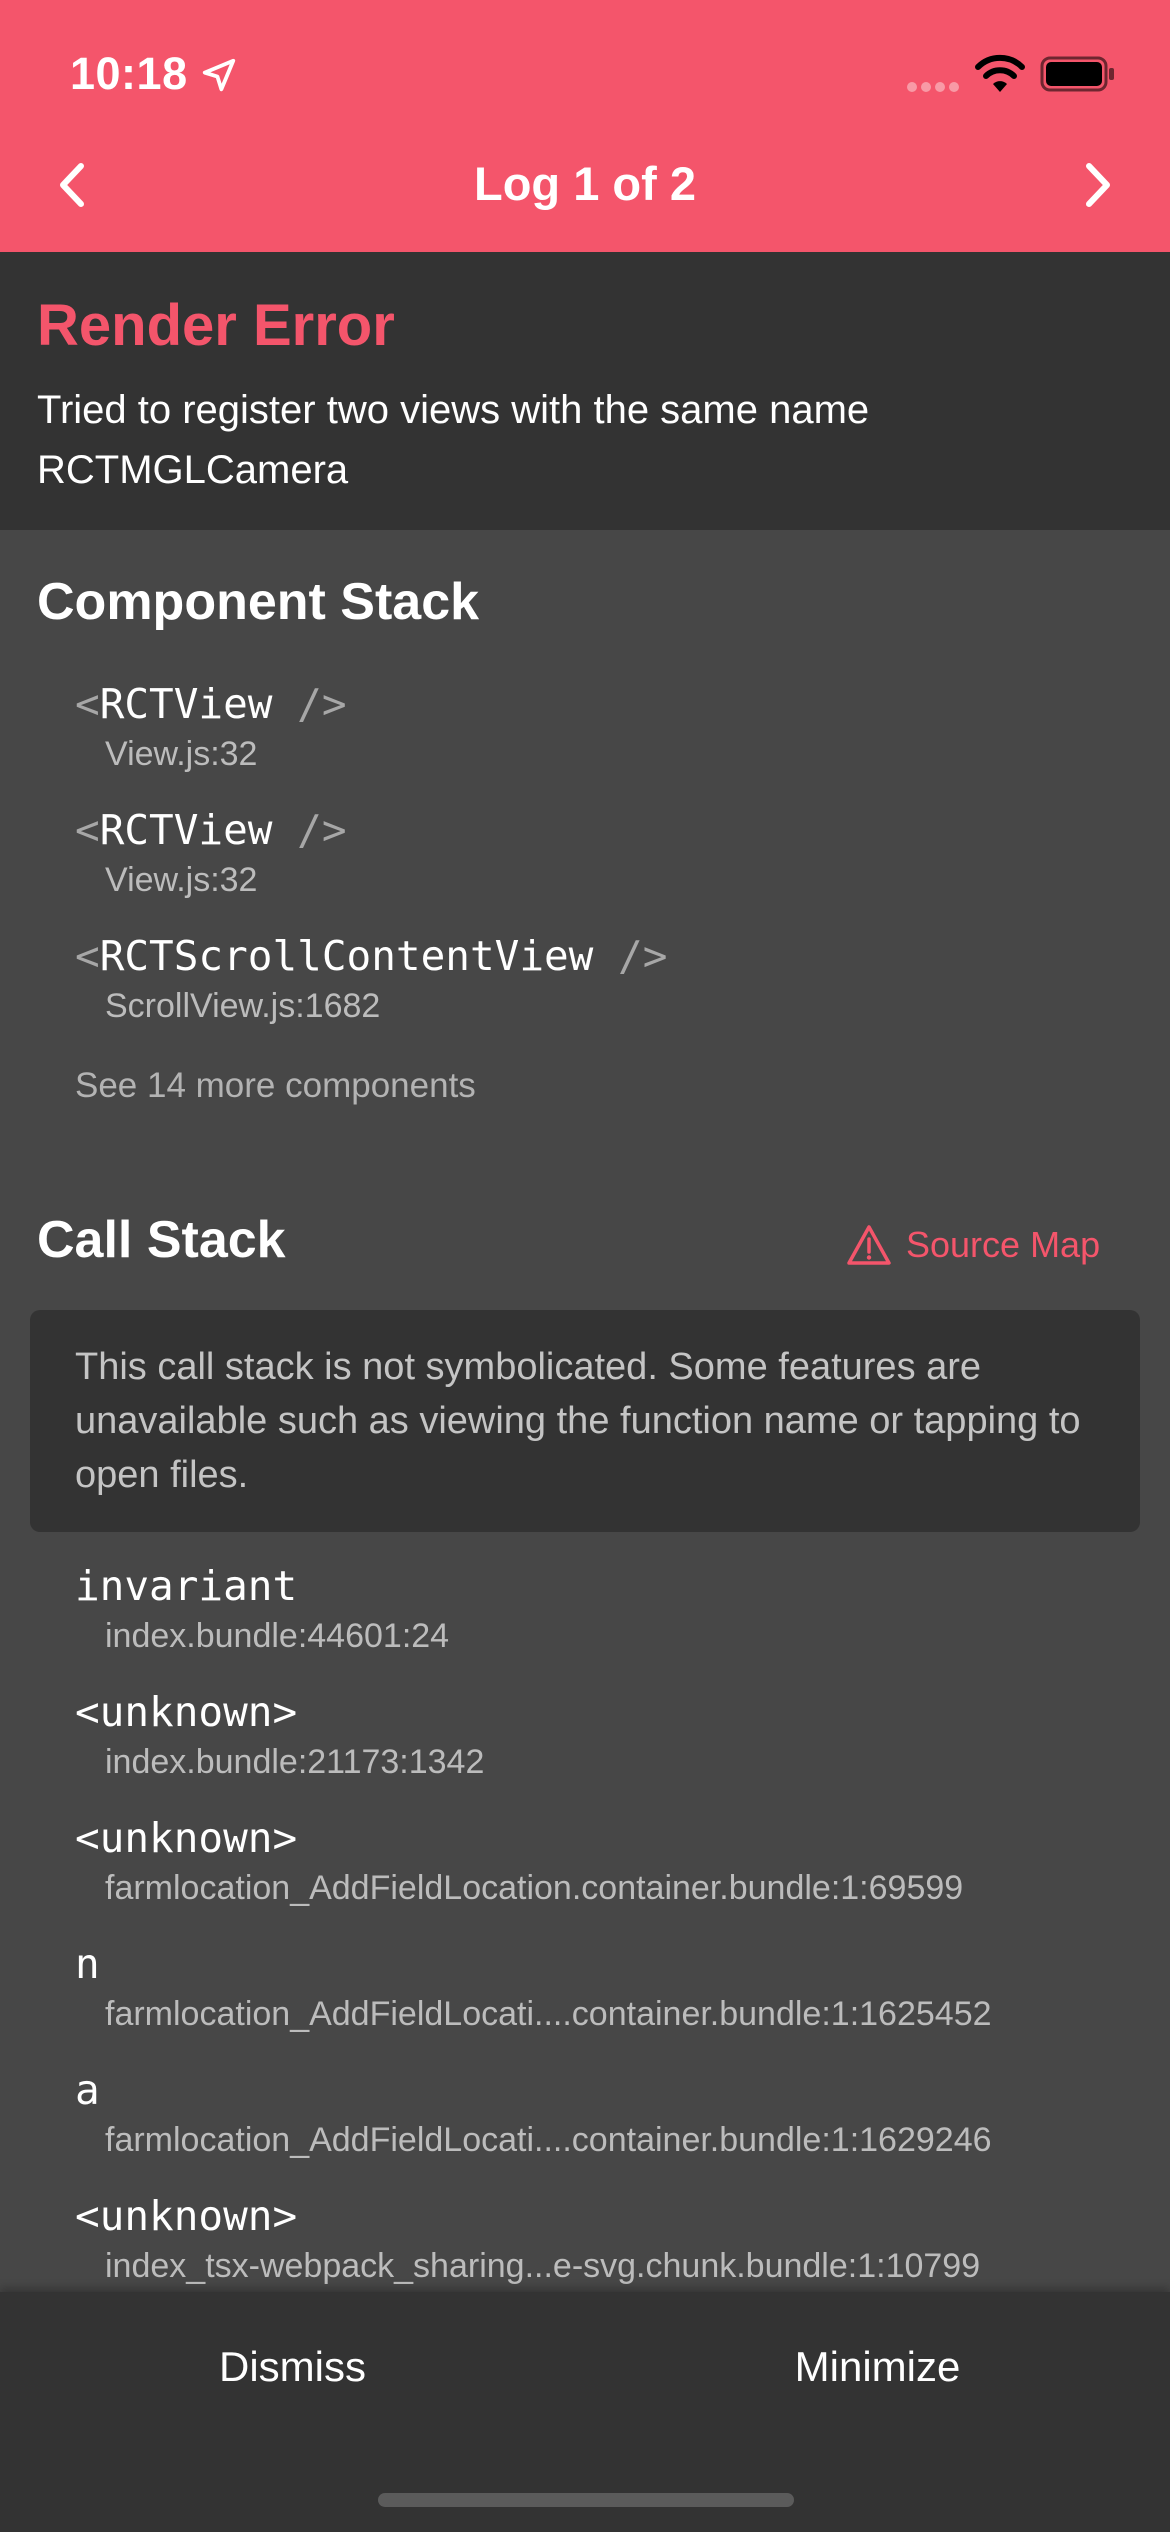 This screenshot has width=1170, height=2532. I want to click on location-arrow-icon, so click(219, 75).